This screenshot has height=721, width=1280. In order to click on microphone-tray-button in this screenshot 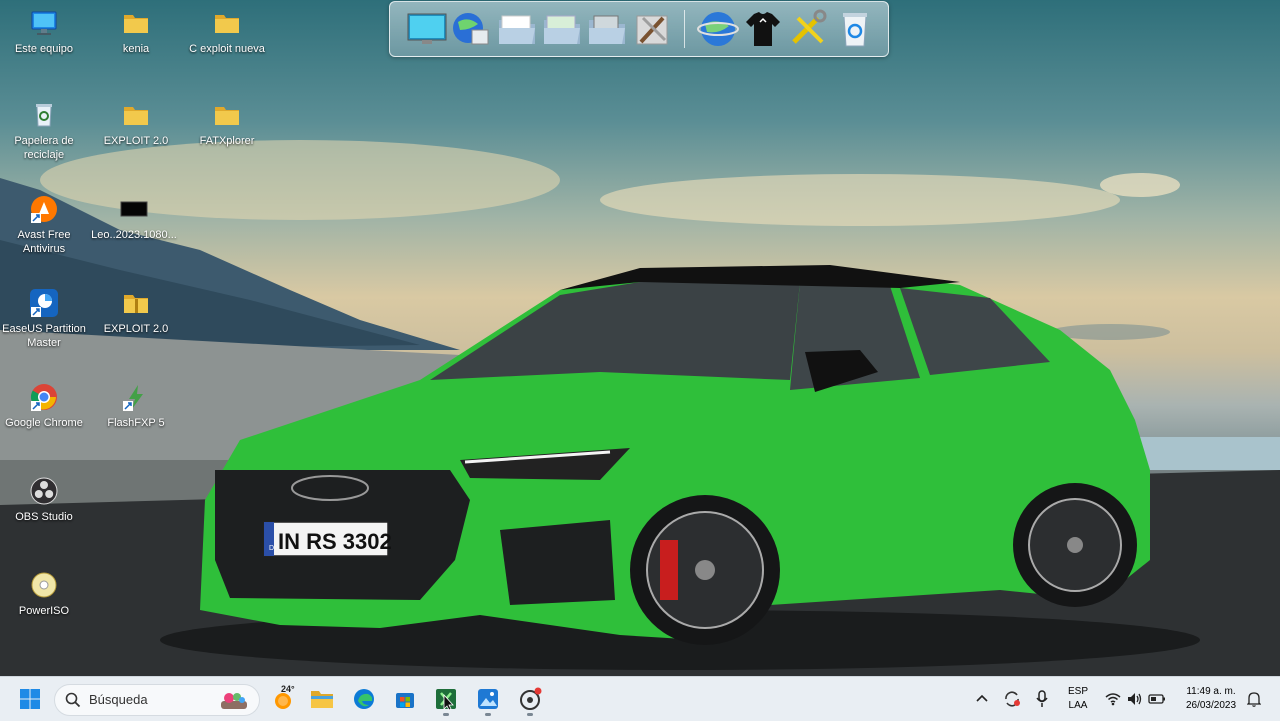, I will do `click(1042, 699)`.